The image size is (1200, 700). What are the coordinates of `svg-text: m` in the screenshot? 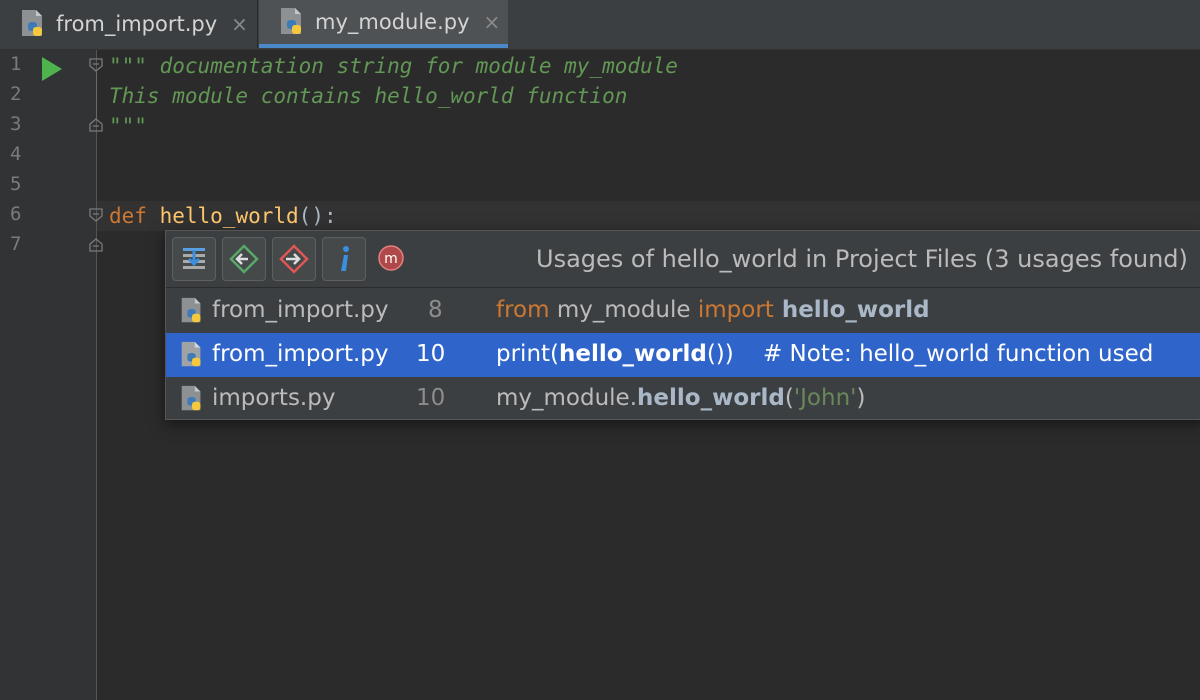 It's located at (391, 259).